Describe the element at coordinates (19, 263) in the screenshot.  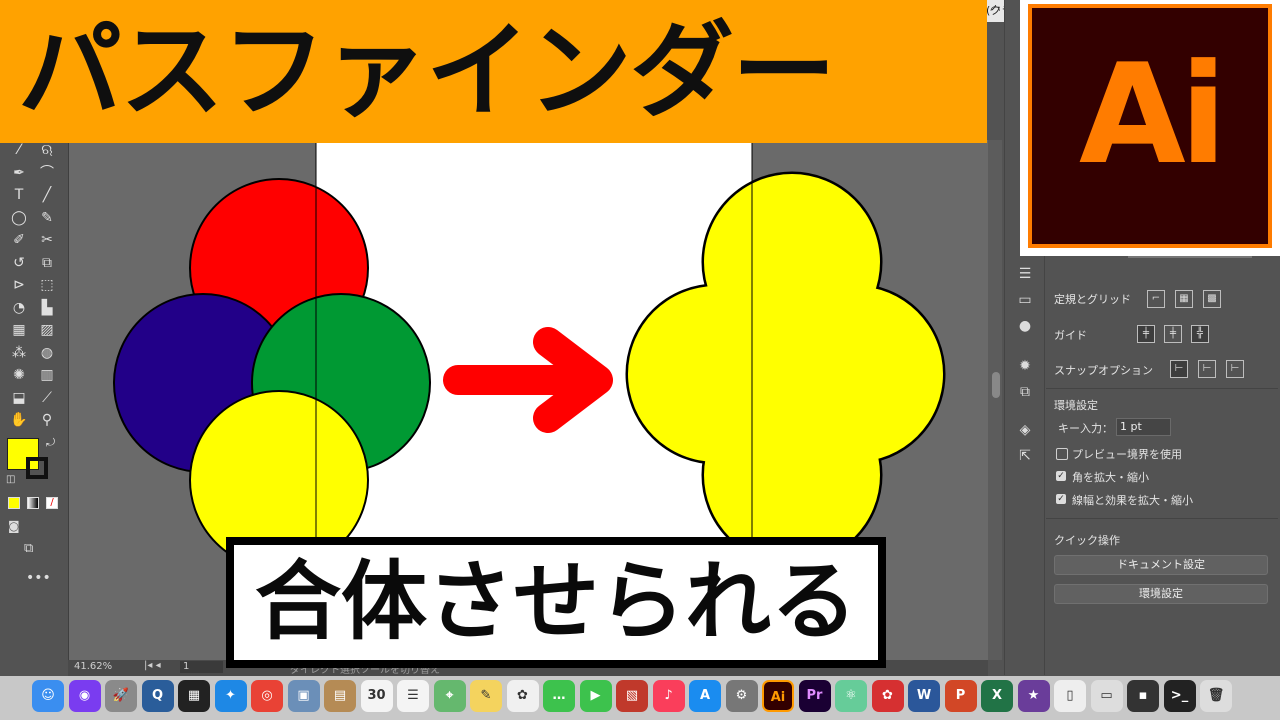
I see `rotate-icon: ↺` at that location.